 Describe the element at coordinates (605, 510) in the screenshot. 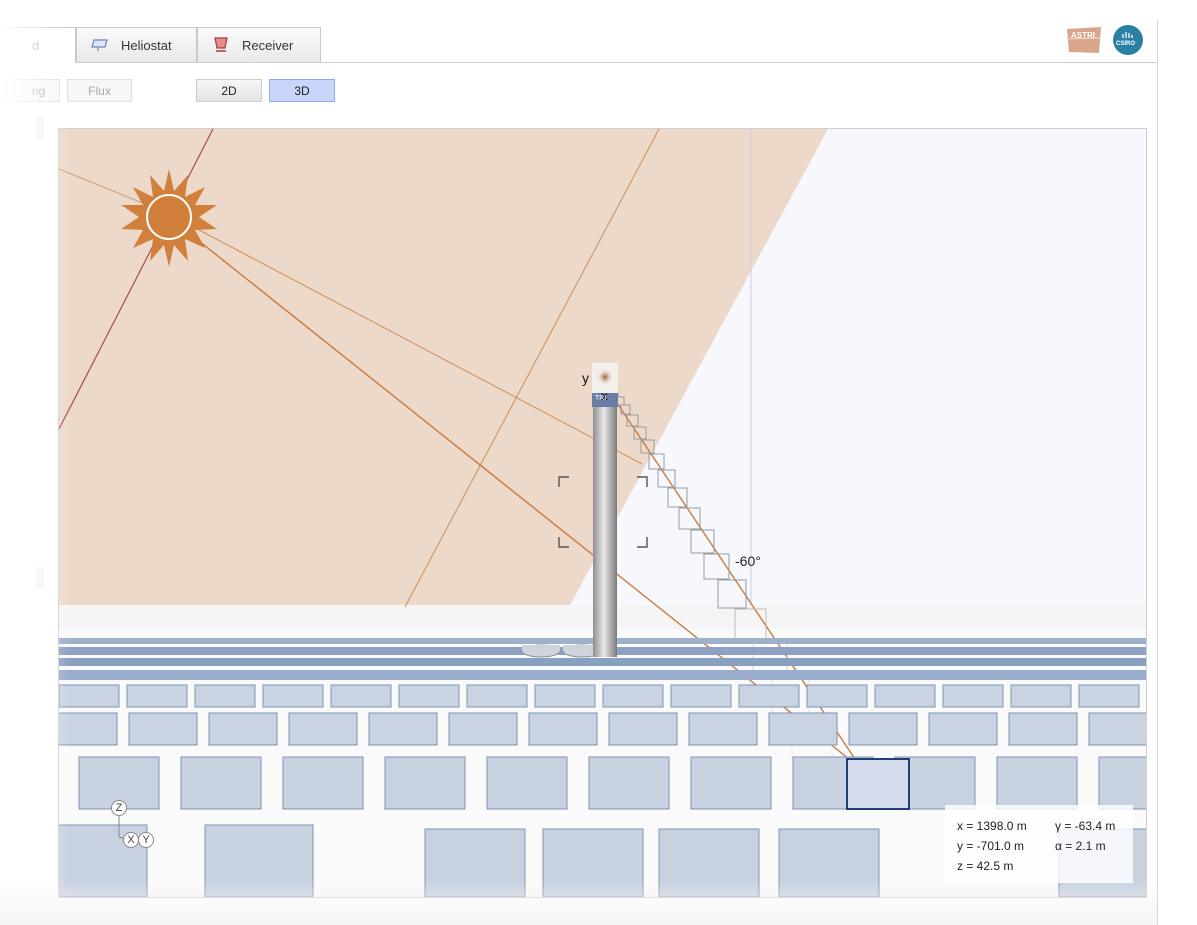

I see `receiver-tower` at that location.